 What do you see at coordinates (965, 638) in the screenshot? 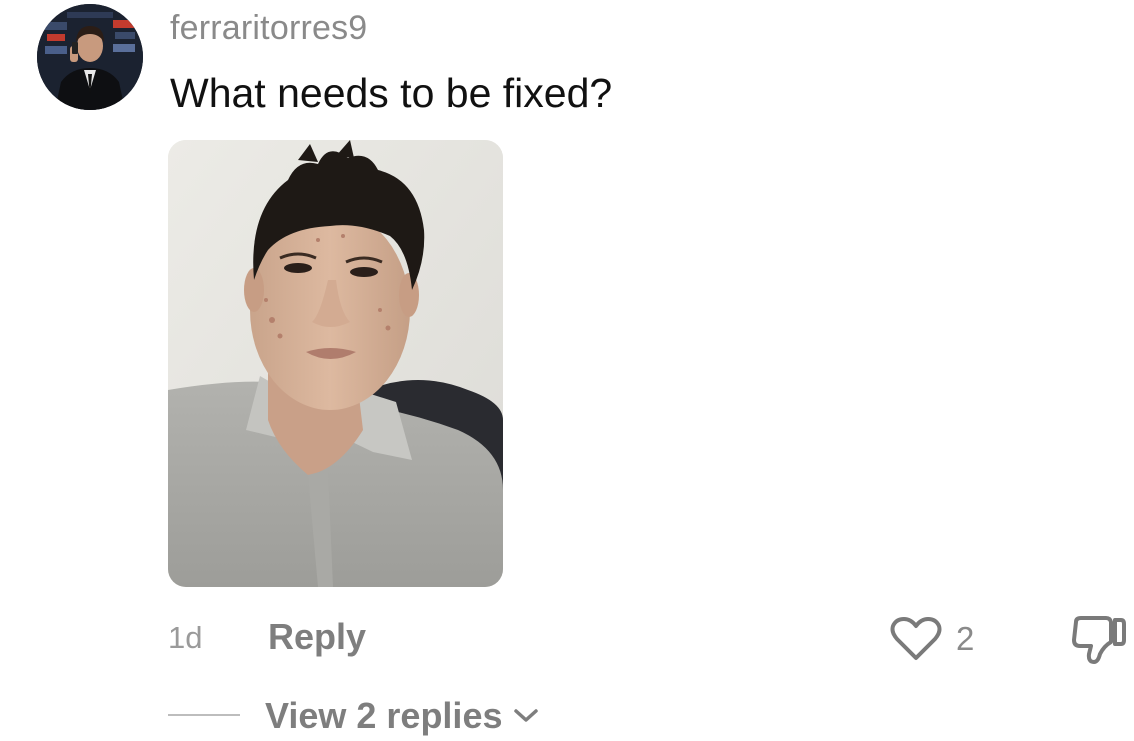
I see `like-count: 2` at bounding box center [965, 638].